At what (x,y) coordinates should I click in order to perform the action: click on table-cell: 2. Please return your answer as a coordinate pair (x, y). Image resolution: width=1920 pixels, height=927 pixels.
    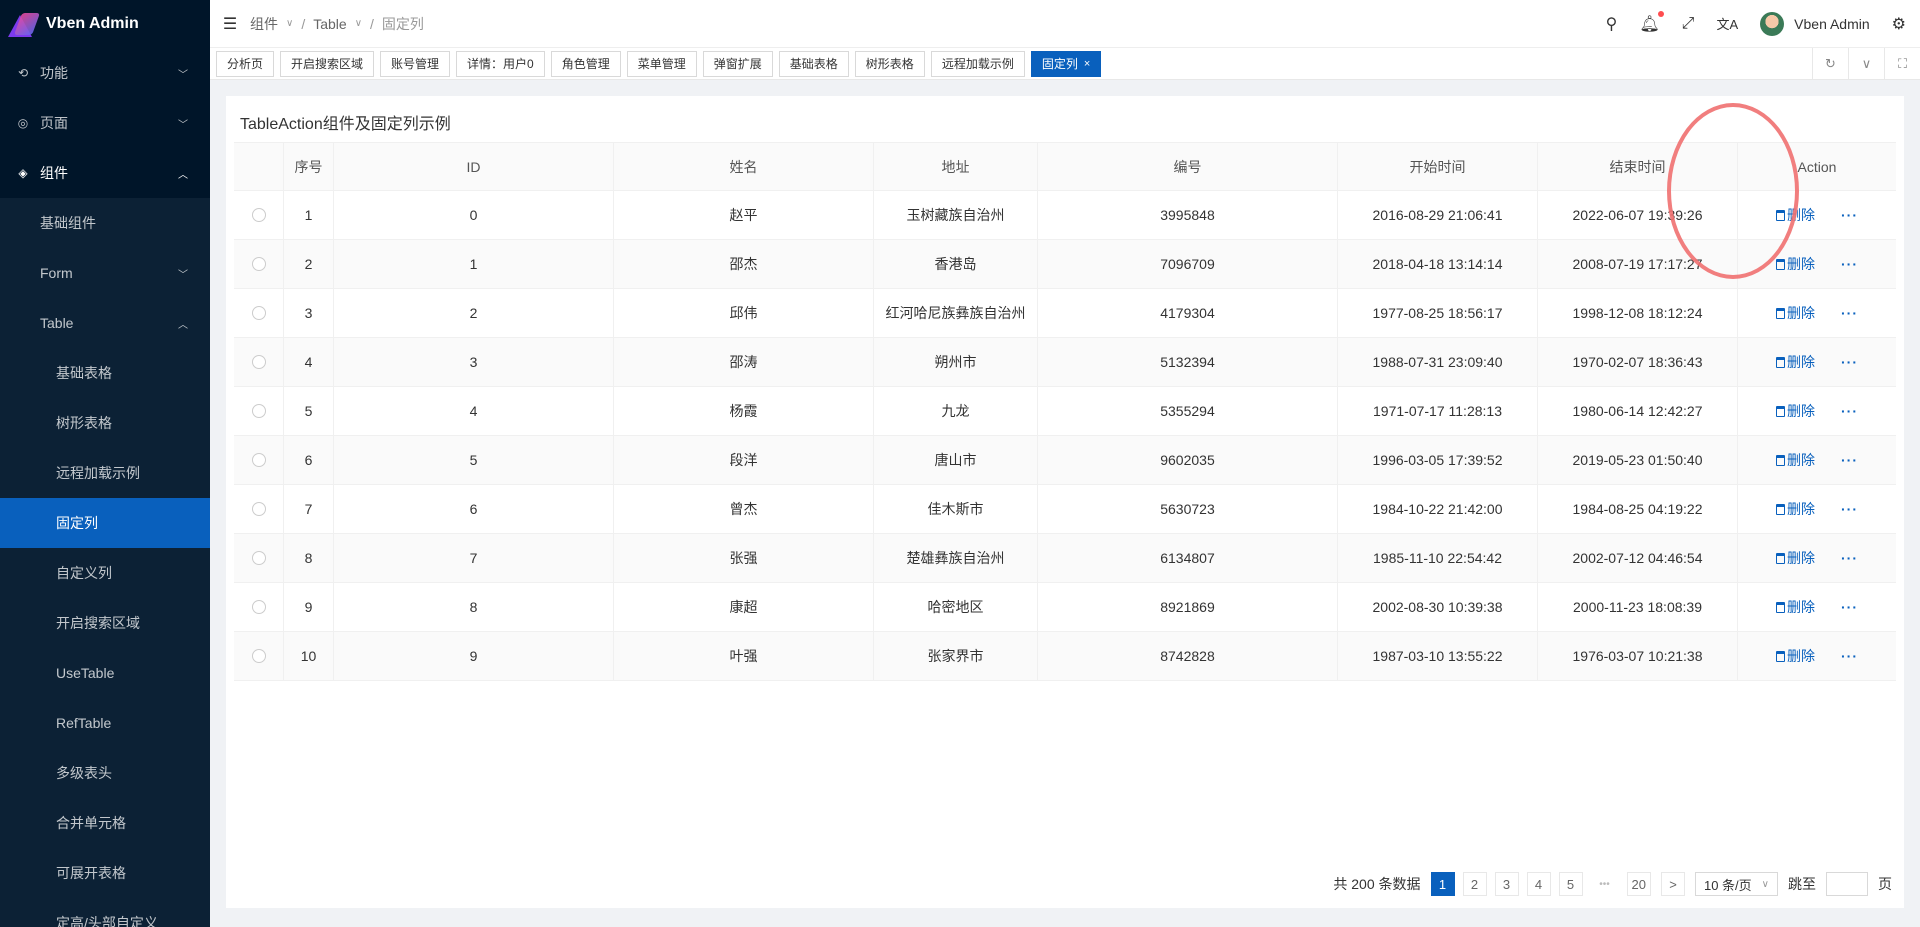
    Looking at the image, I should click on (309, 264).